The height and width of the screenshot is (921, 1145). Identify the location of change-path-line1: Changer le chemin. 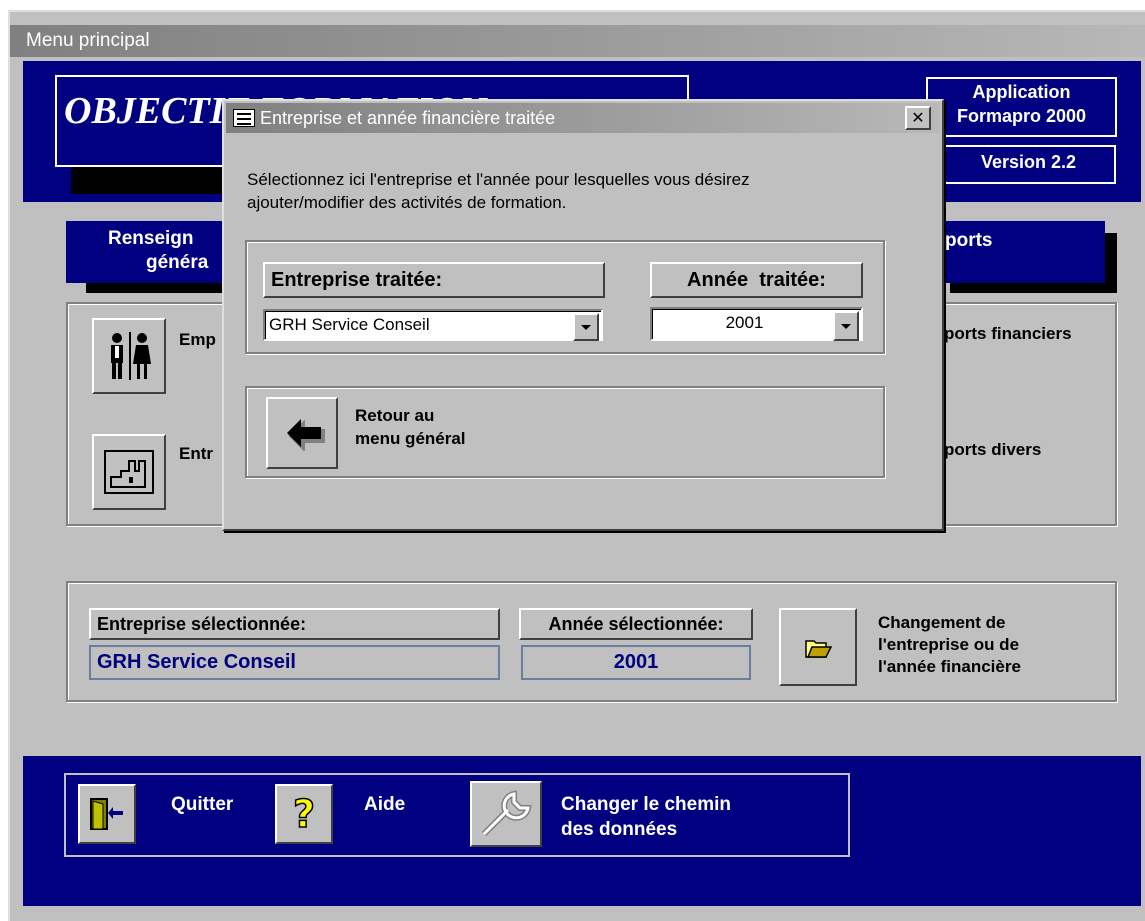
(646, 804).